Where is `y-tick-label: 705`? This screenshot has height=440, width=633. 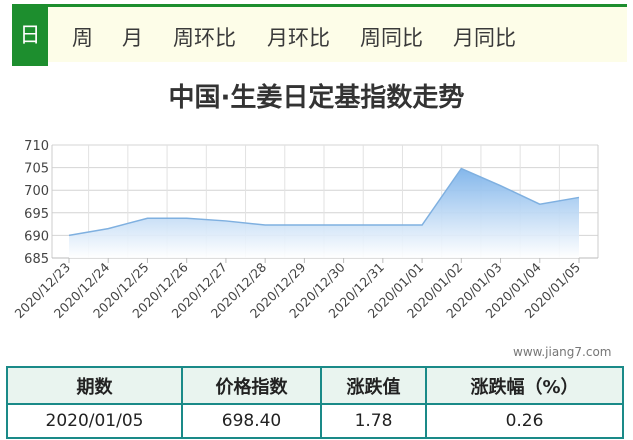
y-tick-label: 705 is located at coordinates (36, 169).